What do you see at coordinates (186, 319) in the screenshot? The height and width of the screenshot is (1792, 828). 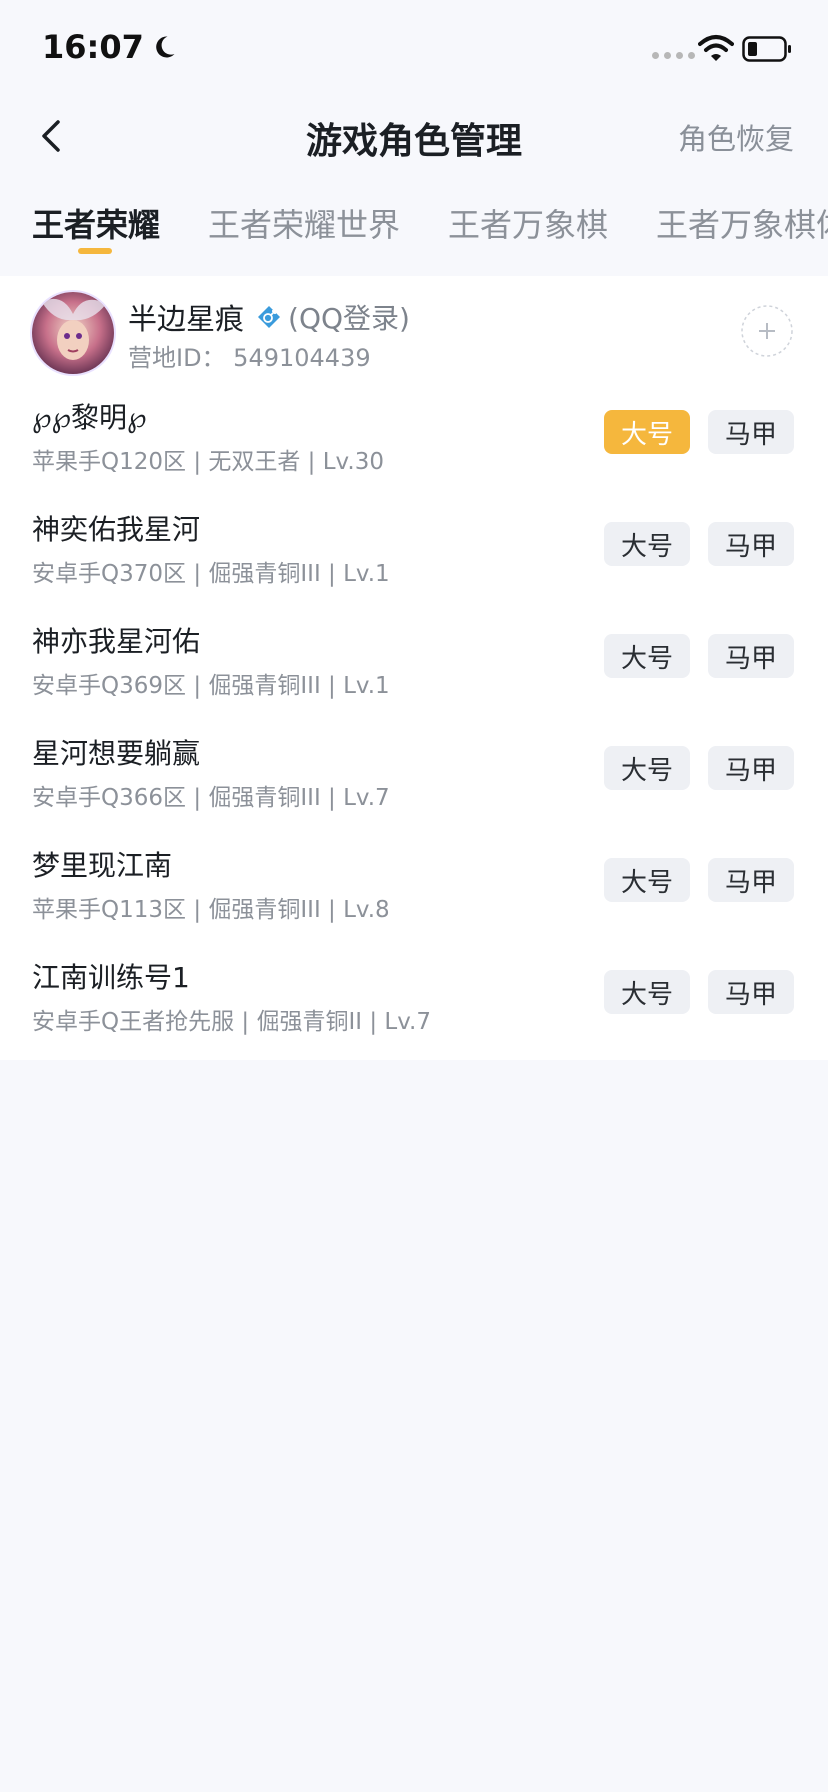 I see `profile-name: 半边星痕` at bounding box center [186, 319].